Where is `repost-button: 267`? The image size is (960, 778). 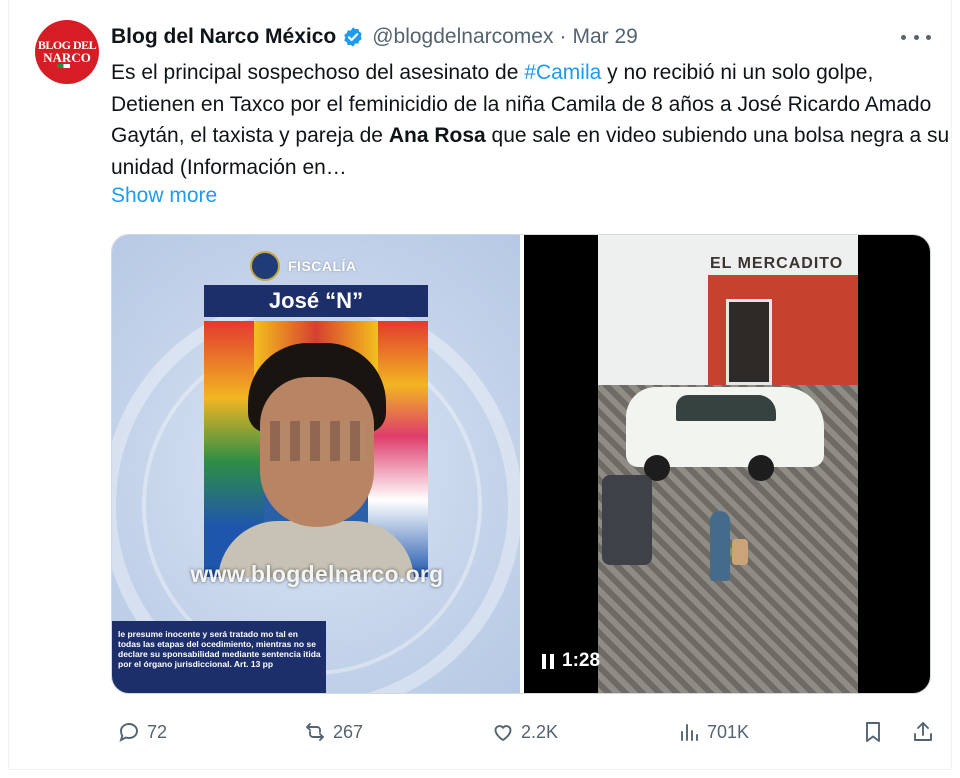 repost-button: 267 is located at coordinates (333, 732).